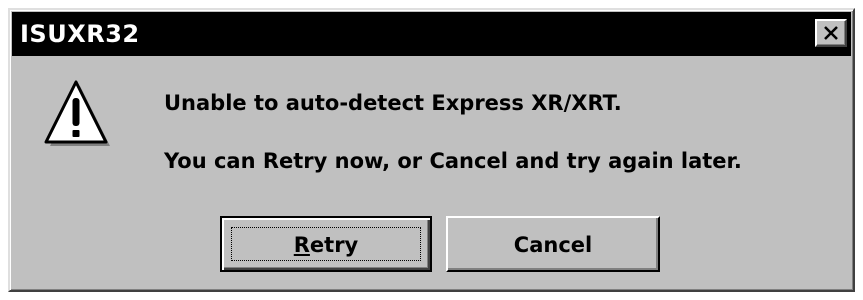 The width and height of the screenshot is (863, 300). I want to click on retry-label-rest: etry, so click(334, 245).